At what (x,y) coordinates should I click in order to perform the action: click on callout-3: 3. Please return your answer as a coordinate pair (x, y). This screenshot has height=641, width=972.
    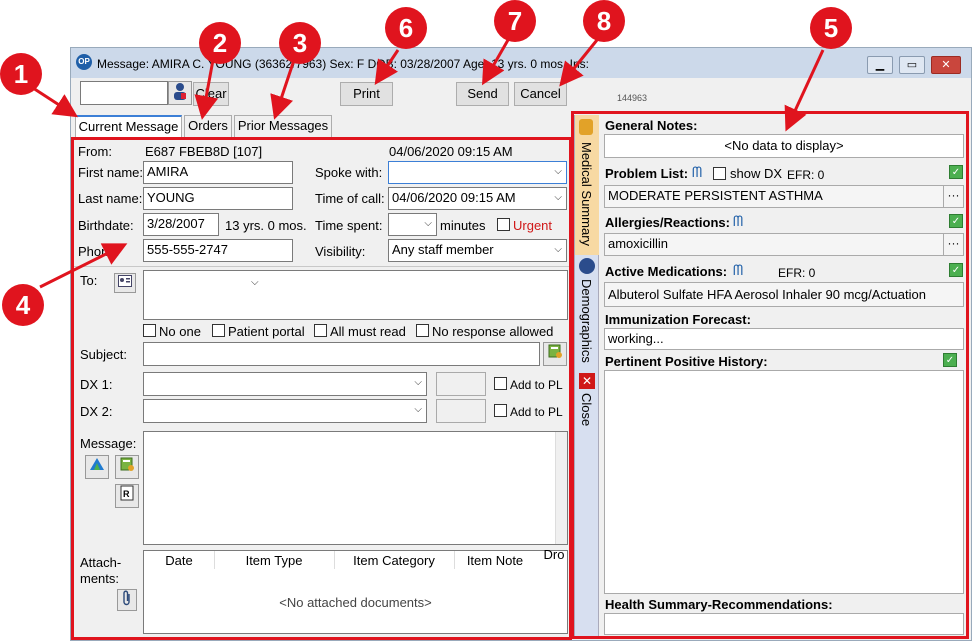
    Looking at the image, I should click on (300, 43).